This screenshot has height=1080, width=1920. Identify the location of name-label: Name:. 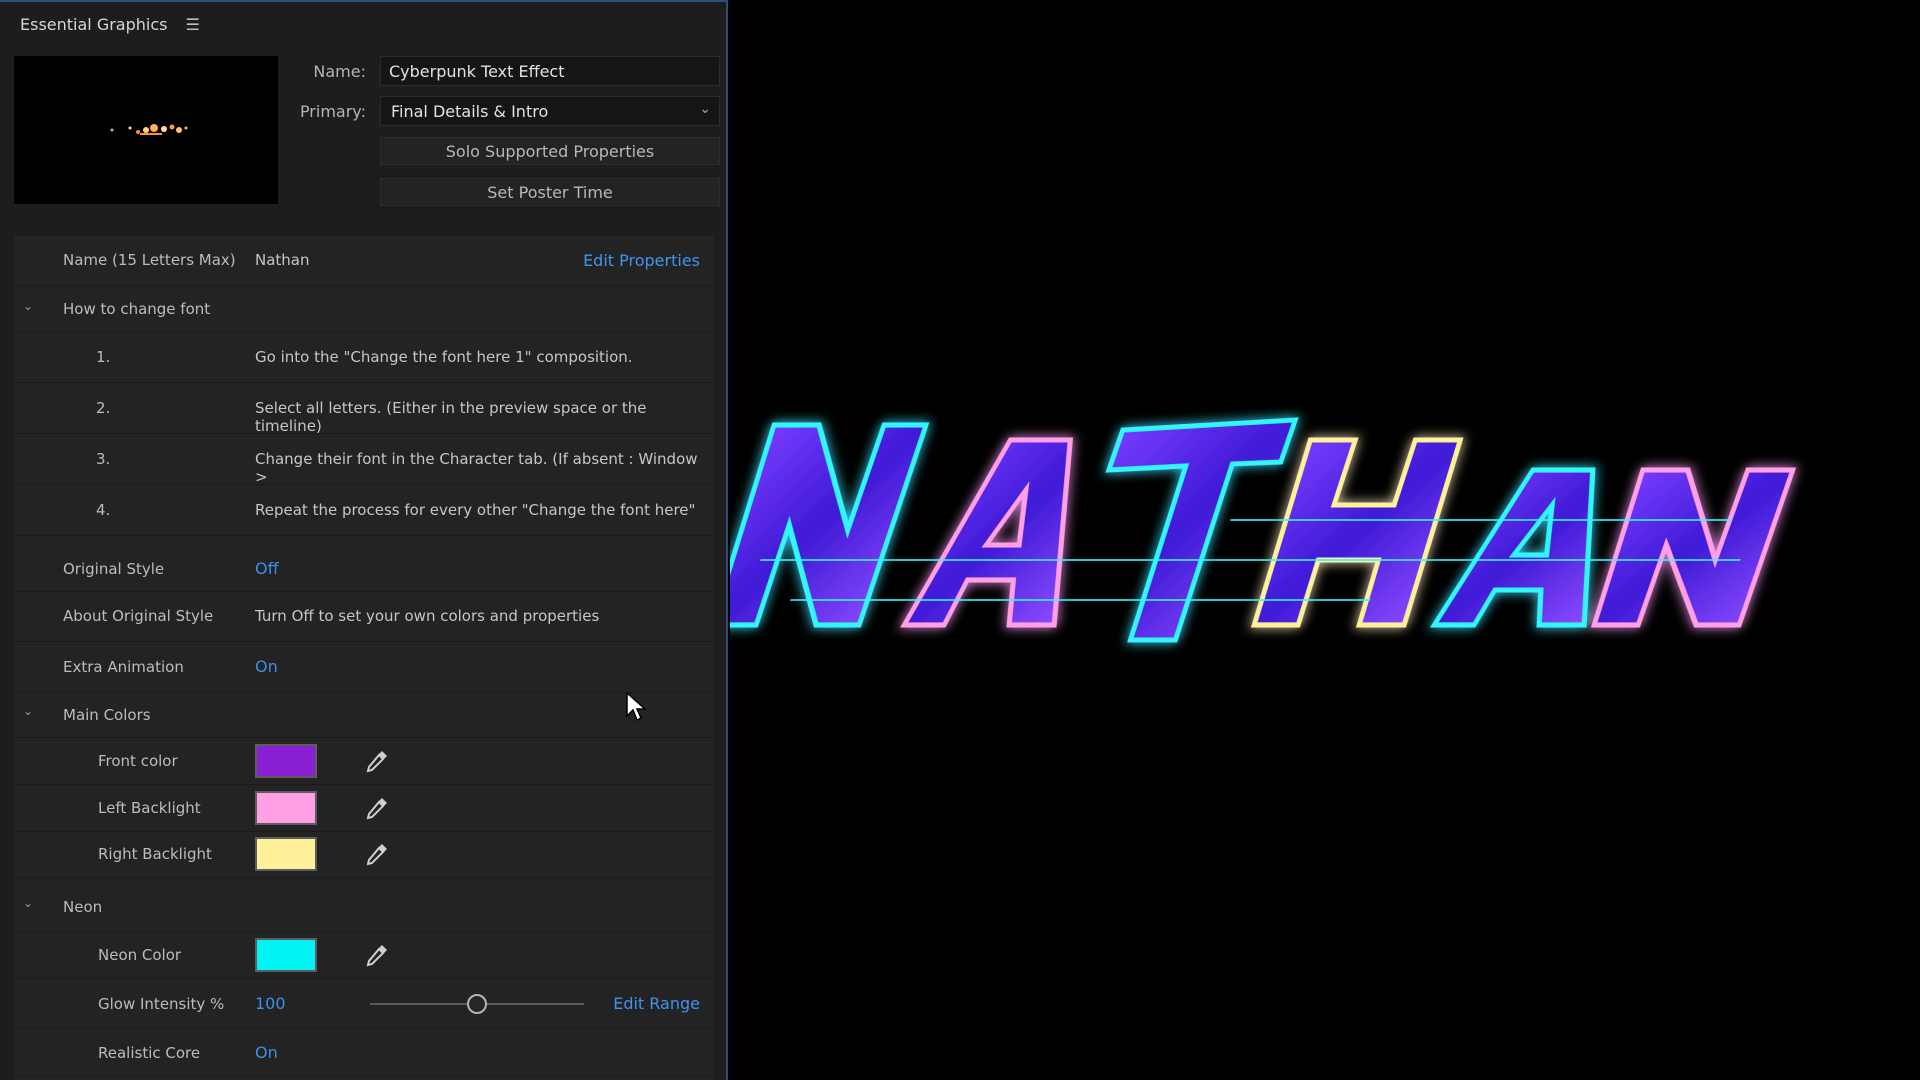
(339, 71).